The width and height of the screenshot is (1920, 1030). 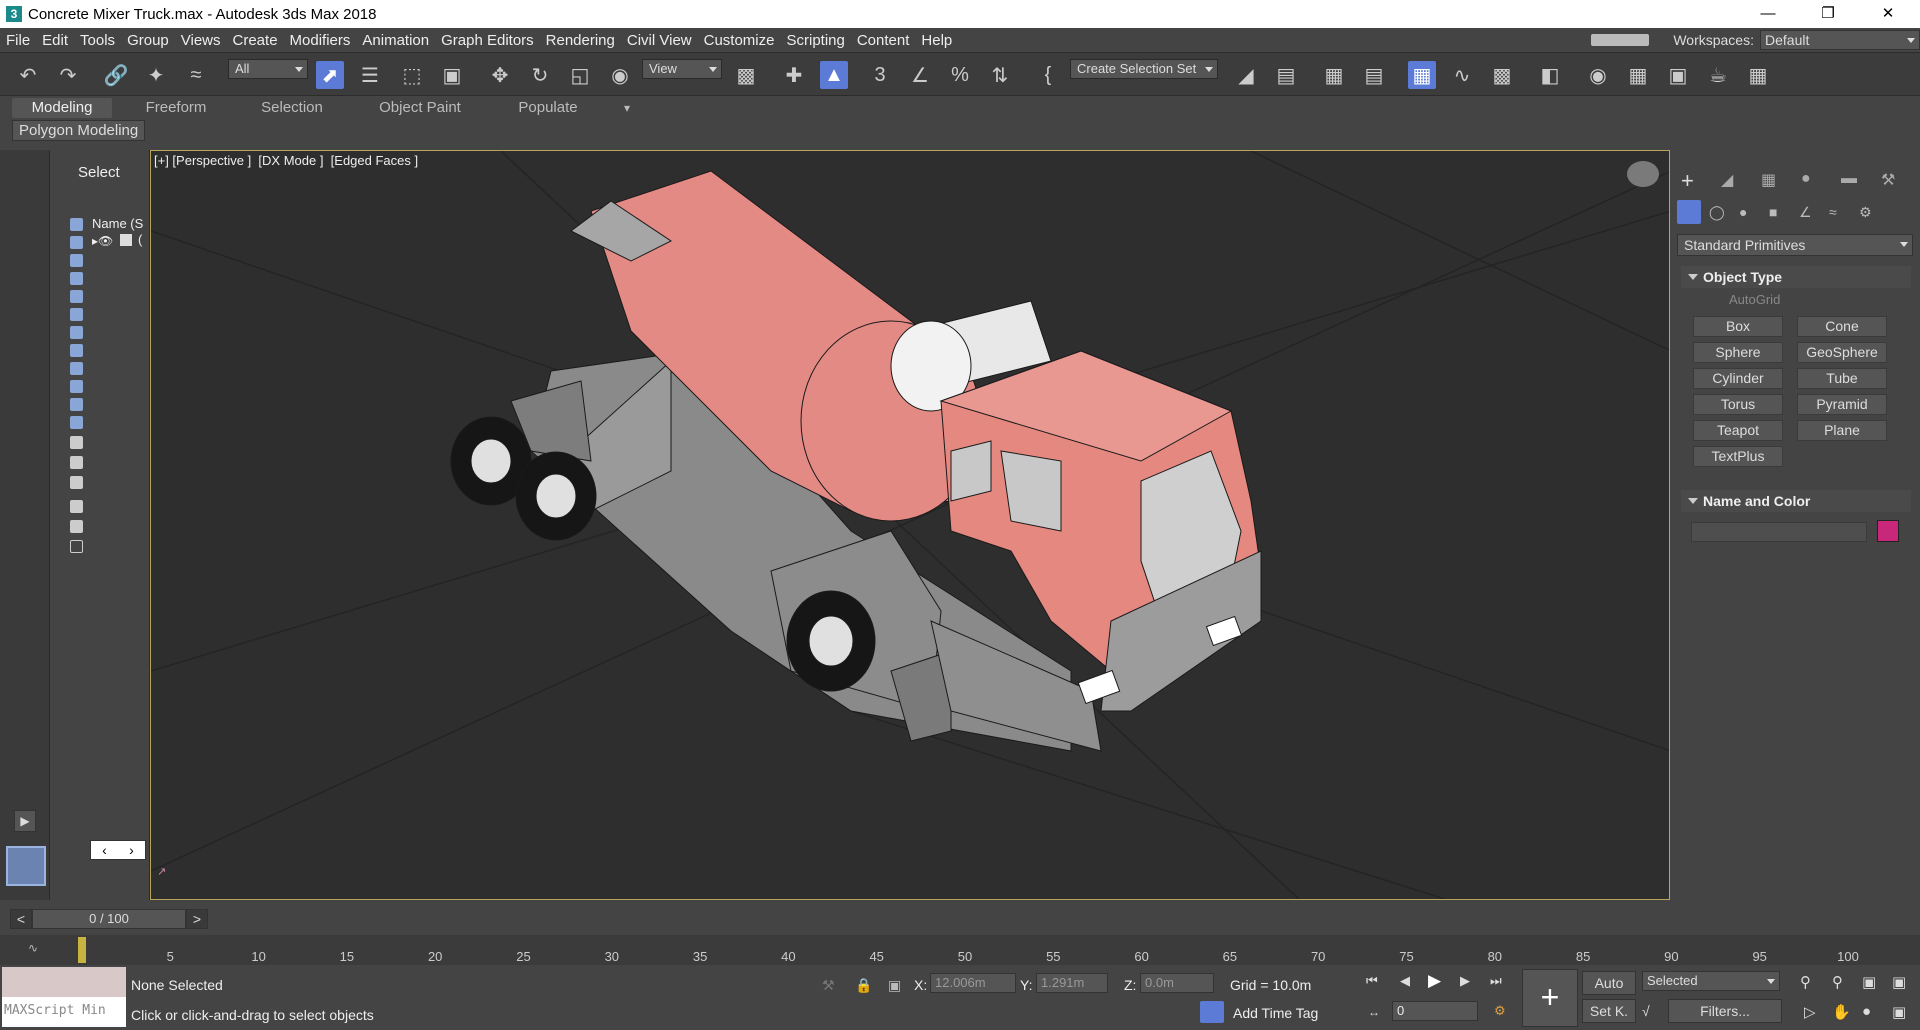 What do you see at coordinates (920, 75) in the screenshot?
I see `angle-snap-icon: ∠` at bounding box center [920, 75].